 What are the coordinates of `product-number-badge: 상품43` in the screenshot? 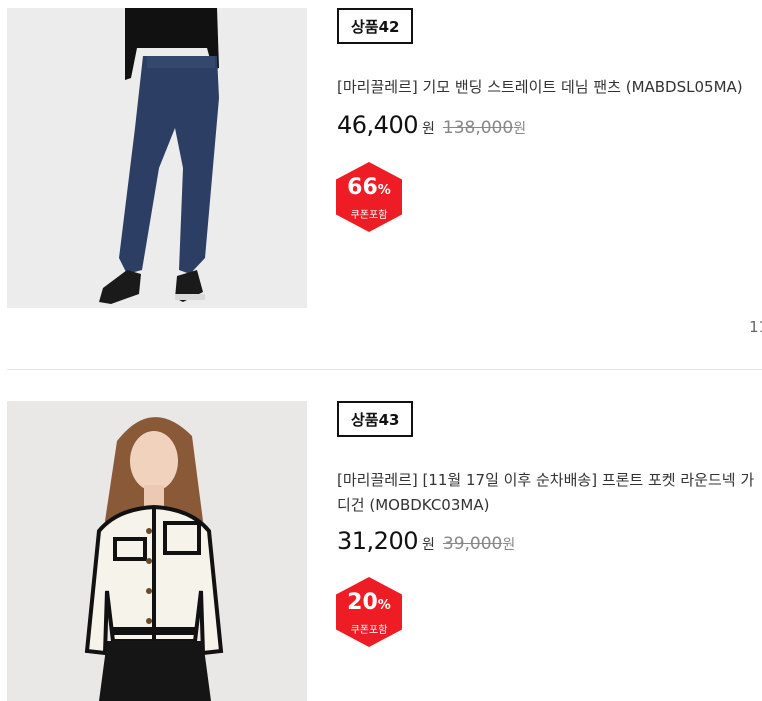 It's located at (375, 419).